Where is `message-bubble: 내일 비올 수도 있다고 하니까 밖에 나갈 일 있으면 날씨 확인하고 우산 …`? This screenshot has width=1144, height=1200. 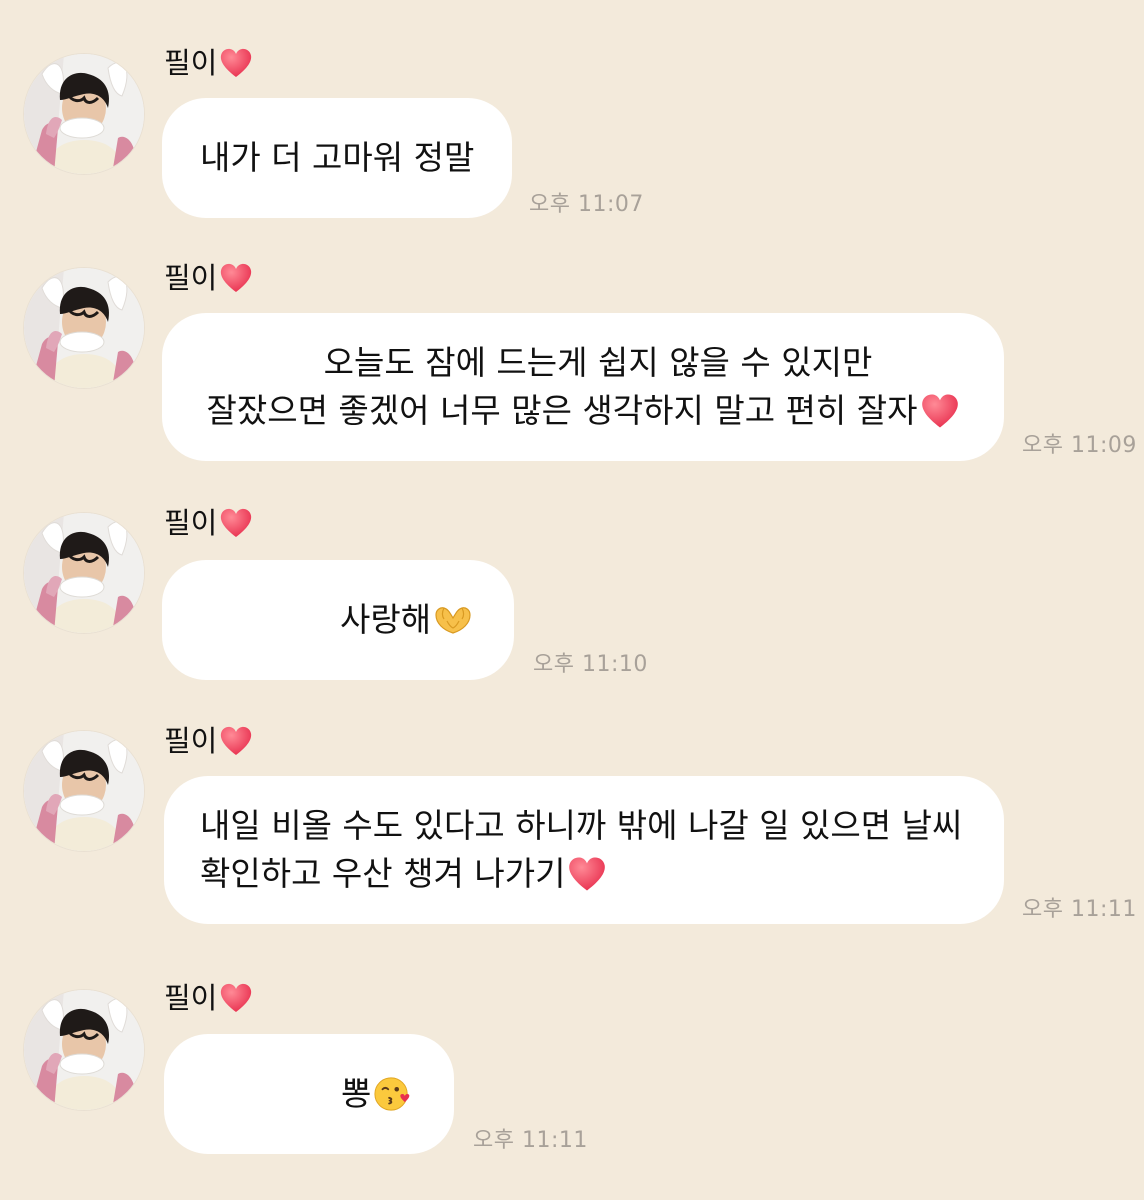 message-bubble: 내일 비올 수도 있다고 하니까 밖에 나갈 일 있으면 날씨 확인하고 우산 … is located at coordinates (584, 850).